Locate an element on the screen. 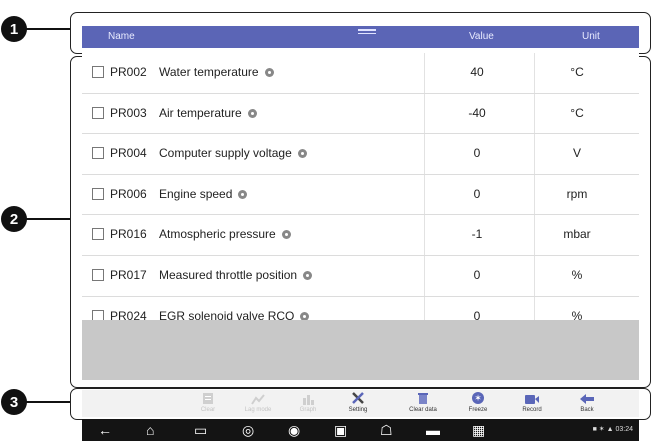  callout-number: 3 is located at coordinates (14, 402).